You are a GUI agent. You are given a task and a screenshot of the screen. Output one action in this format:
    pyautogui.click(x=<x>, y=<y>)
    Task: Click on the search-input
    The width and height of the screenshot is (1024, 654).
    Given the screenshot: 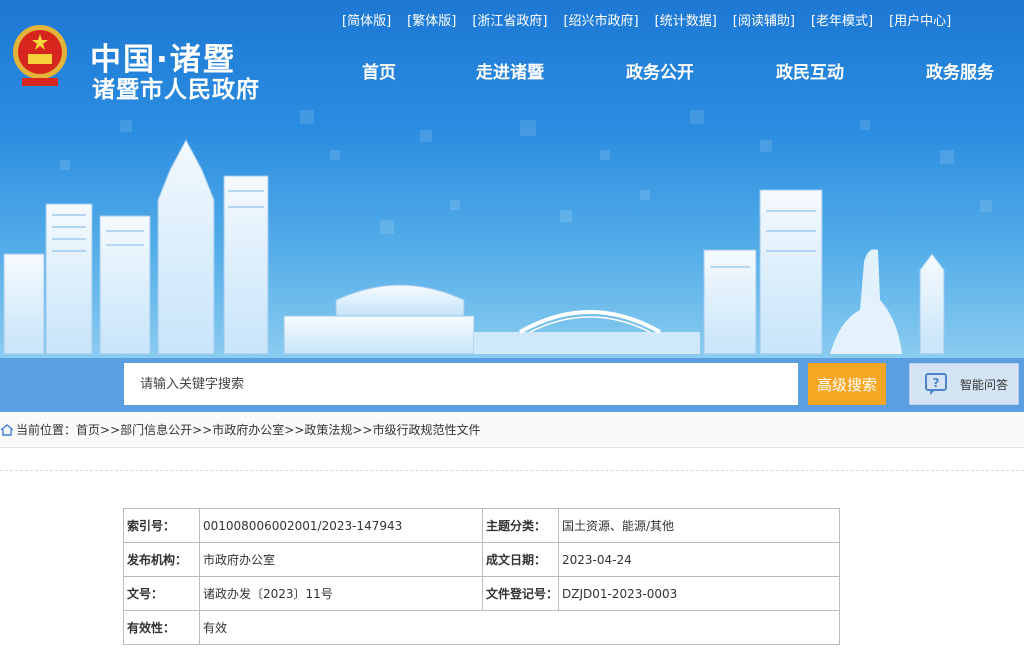 What is the action you would take?
    pyautogui.click(x=461, y=384)
    